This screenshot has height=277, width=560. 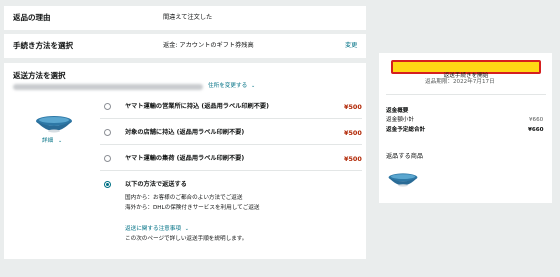 What do you see at coordinates (460, 82) in the screenshot?
I see `return-deadline: 返品期限：2022年7月17日` at bounding box center [460, 82].